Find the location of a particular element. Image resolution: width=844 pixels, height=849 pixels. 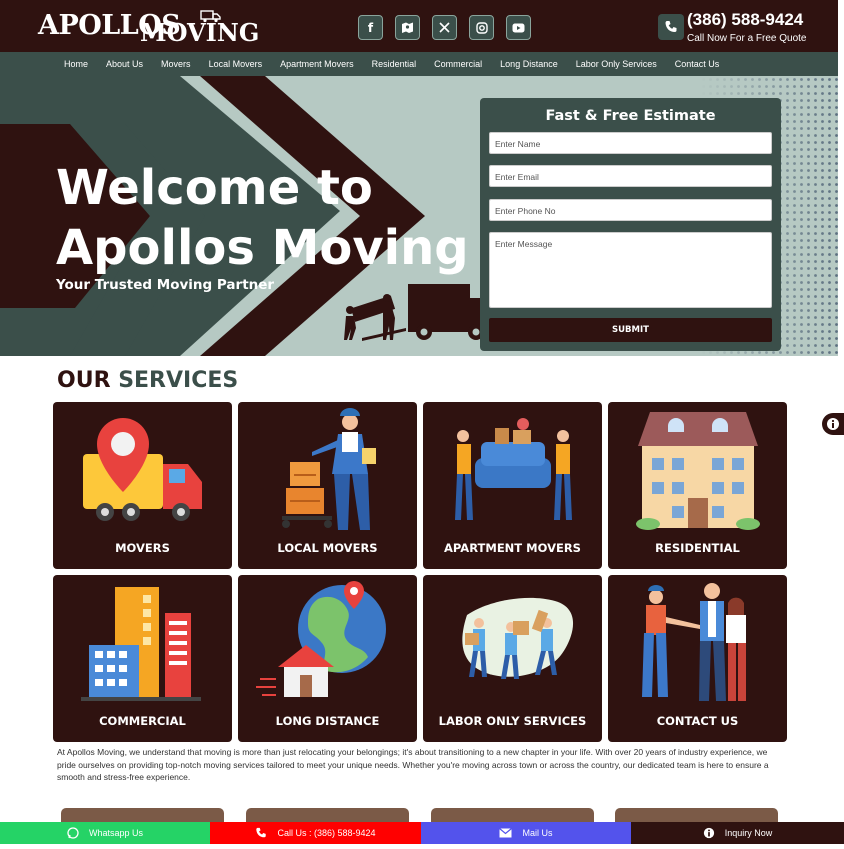

whatsapp-button: Whatsapp Us is located at coordinates (105, 833).